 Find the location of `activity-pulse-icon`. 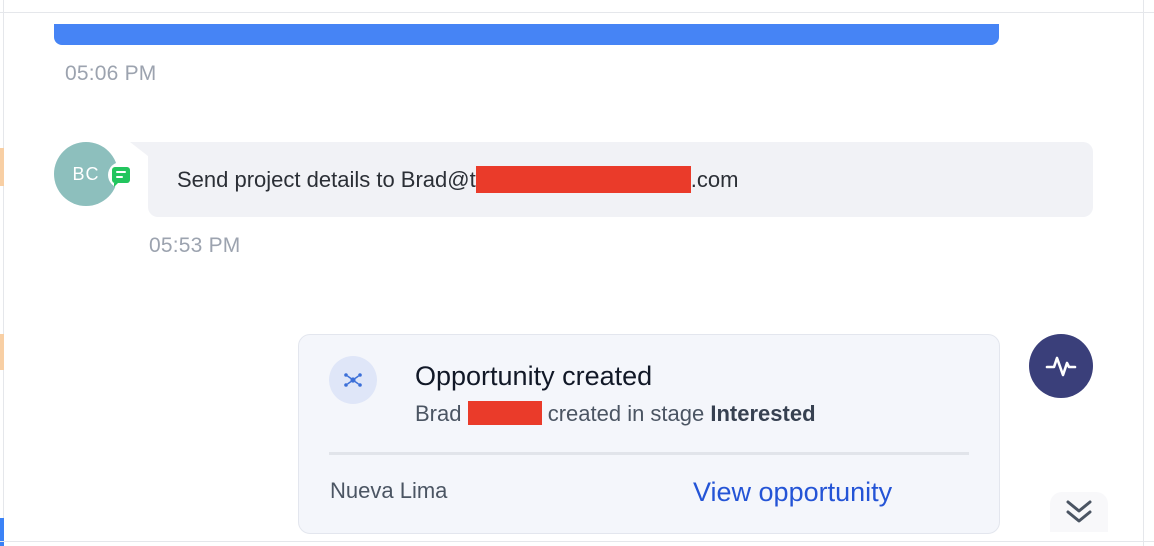

activity-pulse-icon is located at coordinates (1061, 366).